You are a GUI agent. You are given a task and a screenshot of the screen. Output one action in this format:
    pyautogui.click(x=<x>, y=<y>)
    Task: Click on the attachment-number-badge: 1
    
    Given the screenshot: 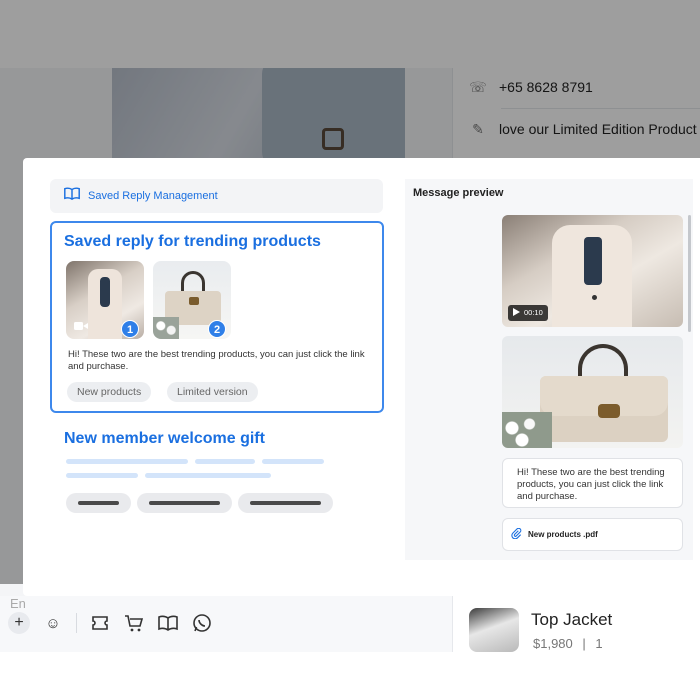 What is the action you would take?
    pyautogui.click(x=130, y=329)
    